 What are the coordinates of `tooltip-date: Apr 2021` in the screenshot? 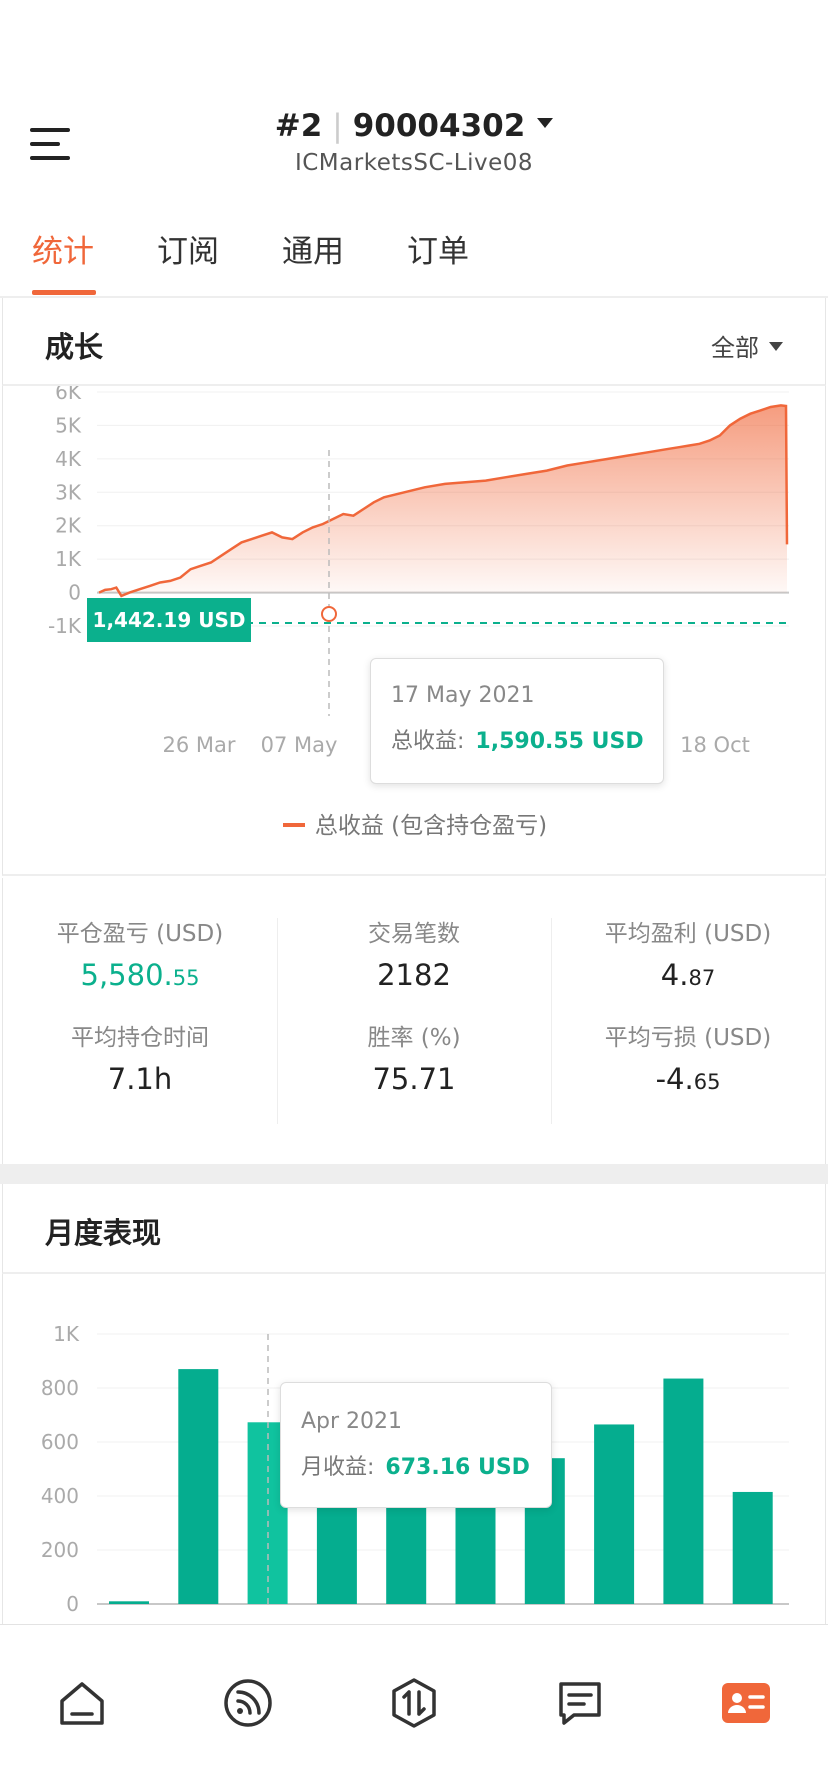 It's located at (352, 1421).